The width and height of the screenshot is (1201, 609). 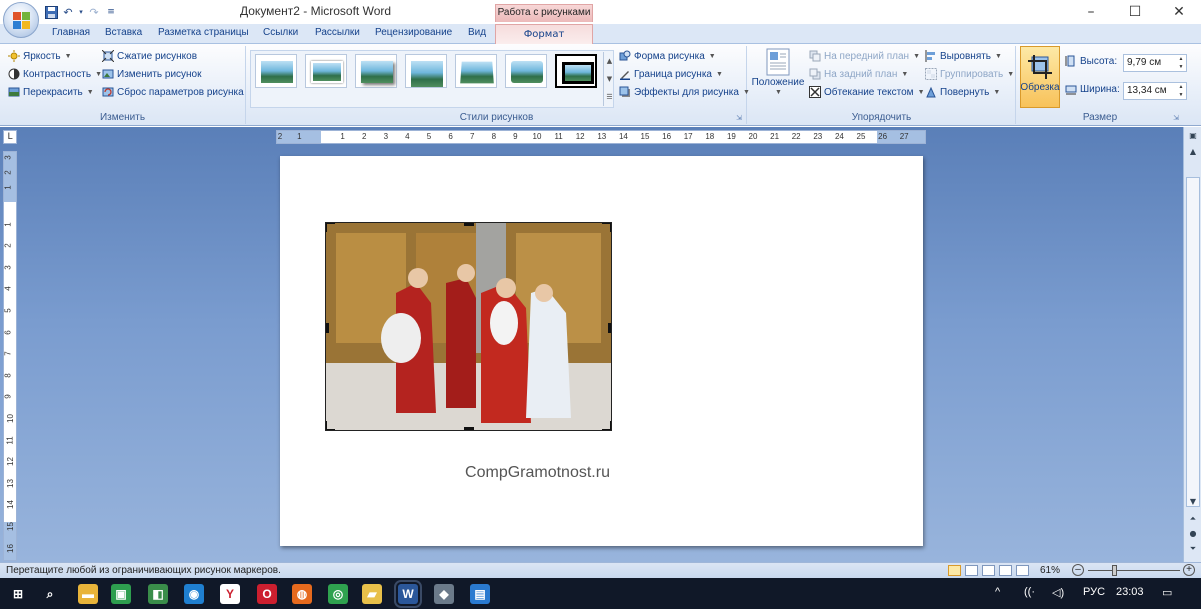 What do you see at coordinates (1193, 519) in the screenshot?
I see `previous-page-icon: ⏶` at bounding box center [1193, 519].